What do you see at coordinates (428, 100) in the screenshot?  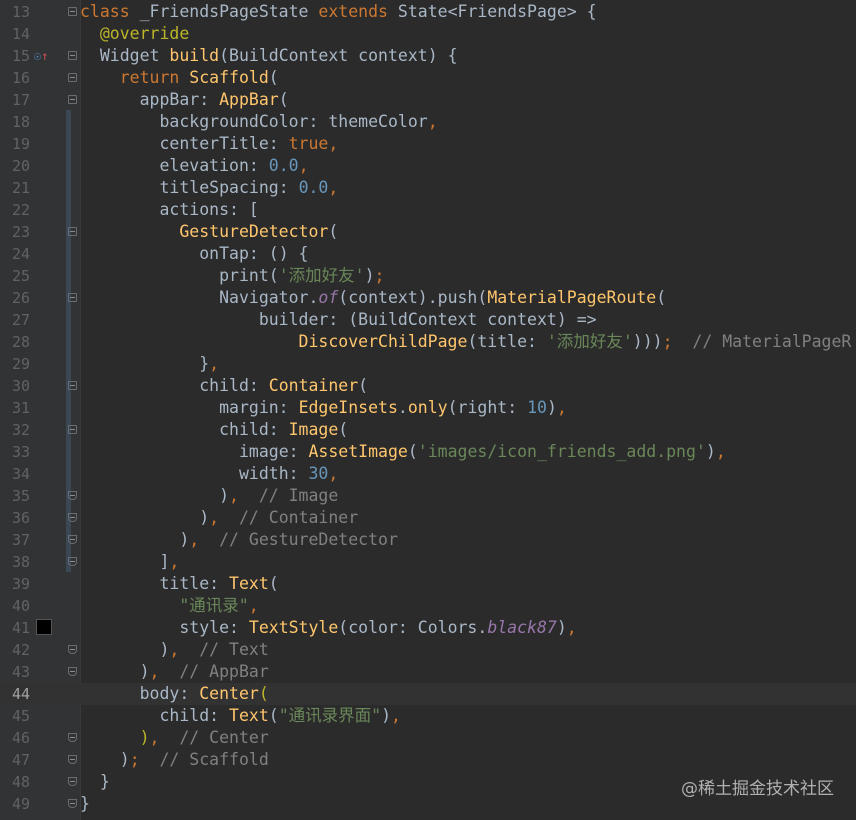 I see `code-line: 17 appBar: AppBar(` at bounding box center [428, 100].